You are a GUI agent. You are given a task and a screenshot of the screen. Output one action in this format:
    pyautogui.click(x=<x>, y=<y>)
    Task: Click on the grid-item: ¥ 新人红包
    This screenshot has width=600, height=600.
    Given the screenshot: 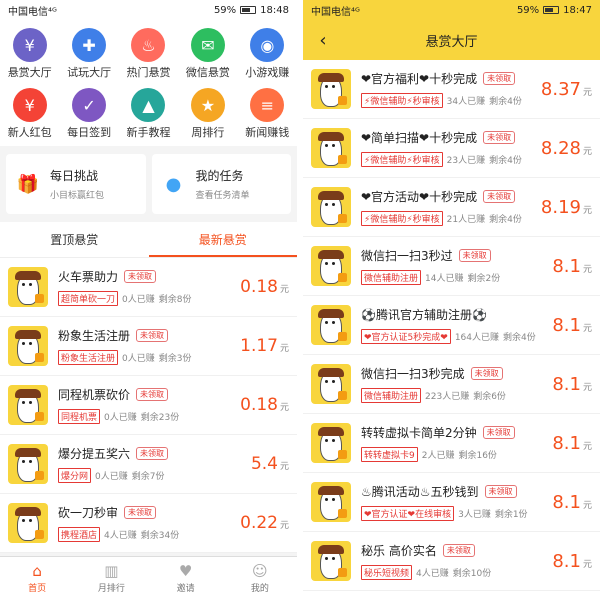 What is the action you would take?
    pyautogui.click(x=29, y=114)
    